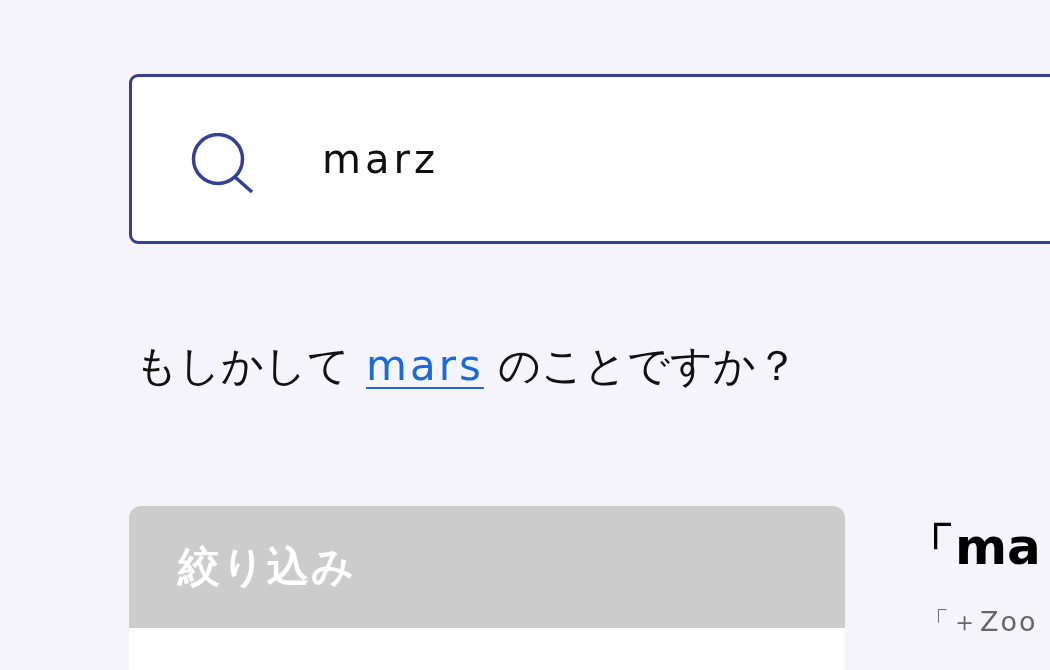 The image size is (1050, 670). I want to click on suggestion-link: mars, so click(425, 365).